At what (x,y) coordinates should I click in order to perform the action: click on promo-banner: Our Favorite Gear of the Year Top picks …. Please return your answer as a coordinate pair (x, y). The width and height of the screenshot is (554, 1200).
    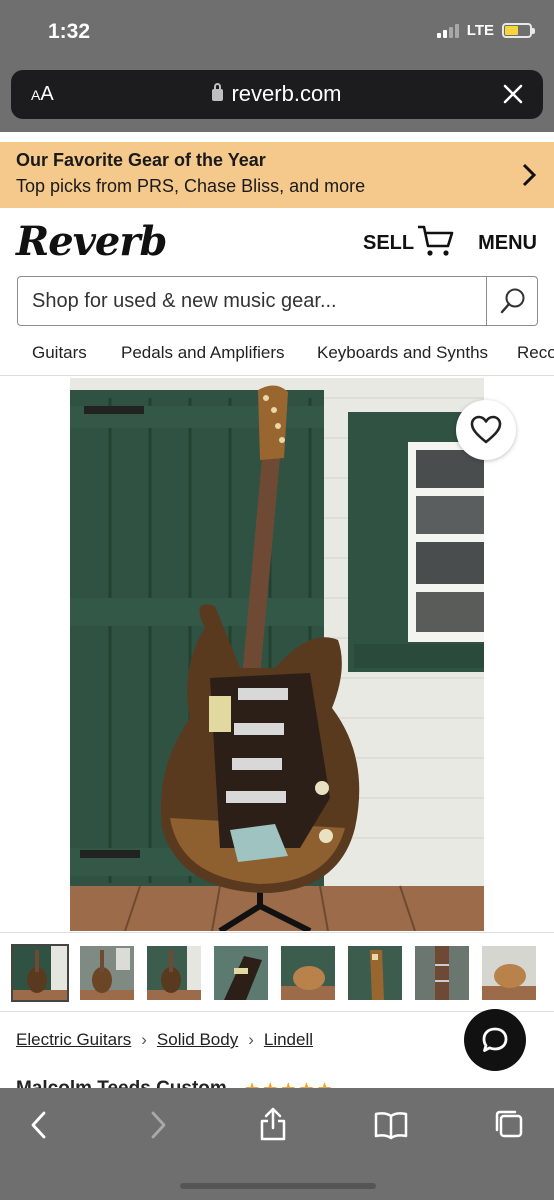
    Looking at the image, I should click on (277, 175).